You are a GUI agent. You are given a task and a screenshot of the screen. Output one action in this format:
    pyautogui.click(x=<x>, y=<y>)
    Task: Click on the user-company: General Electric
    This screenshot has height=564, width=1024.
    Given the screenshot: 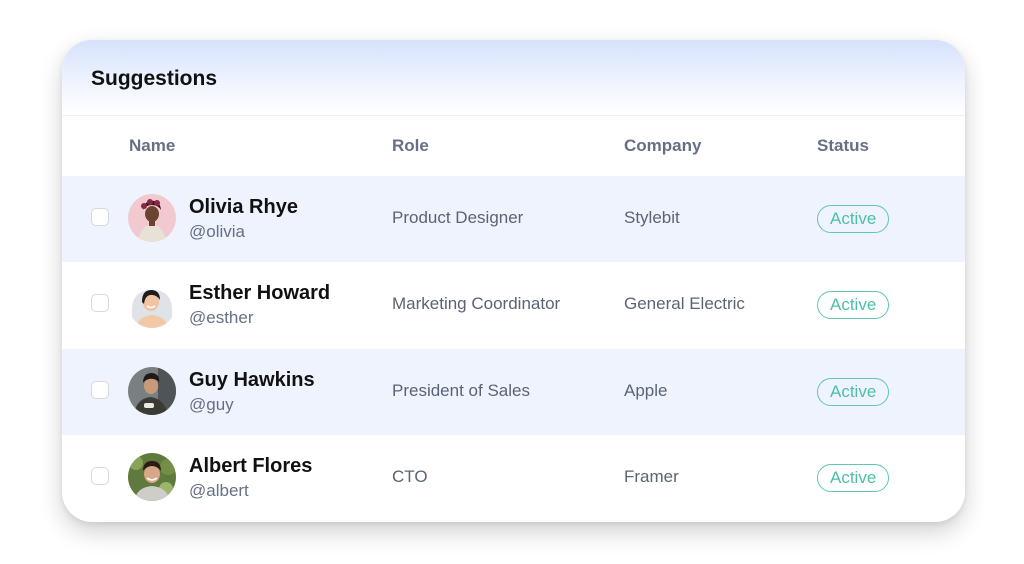 What is the action you would take?
    pyautogui.click(x=684, y=303)
    